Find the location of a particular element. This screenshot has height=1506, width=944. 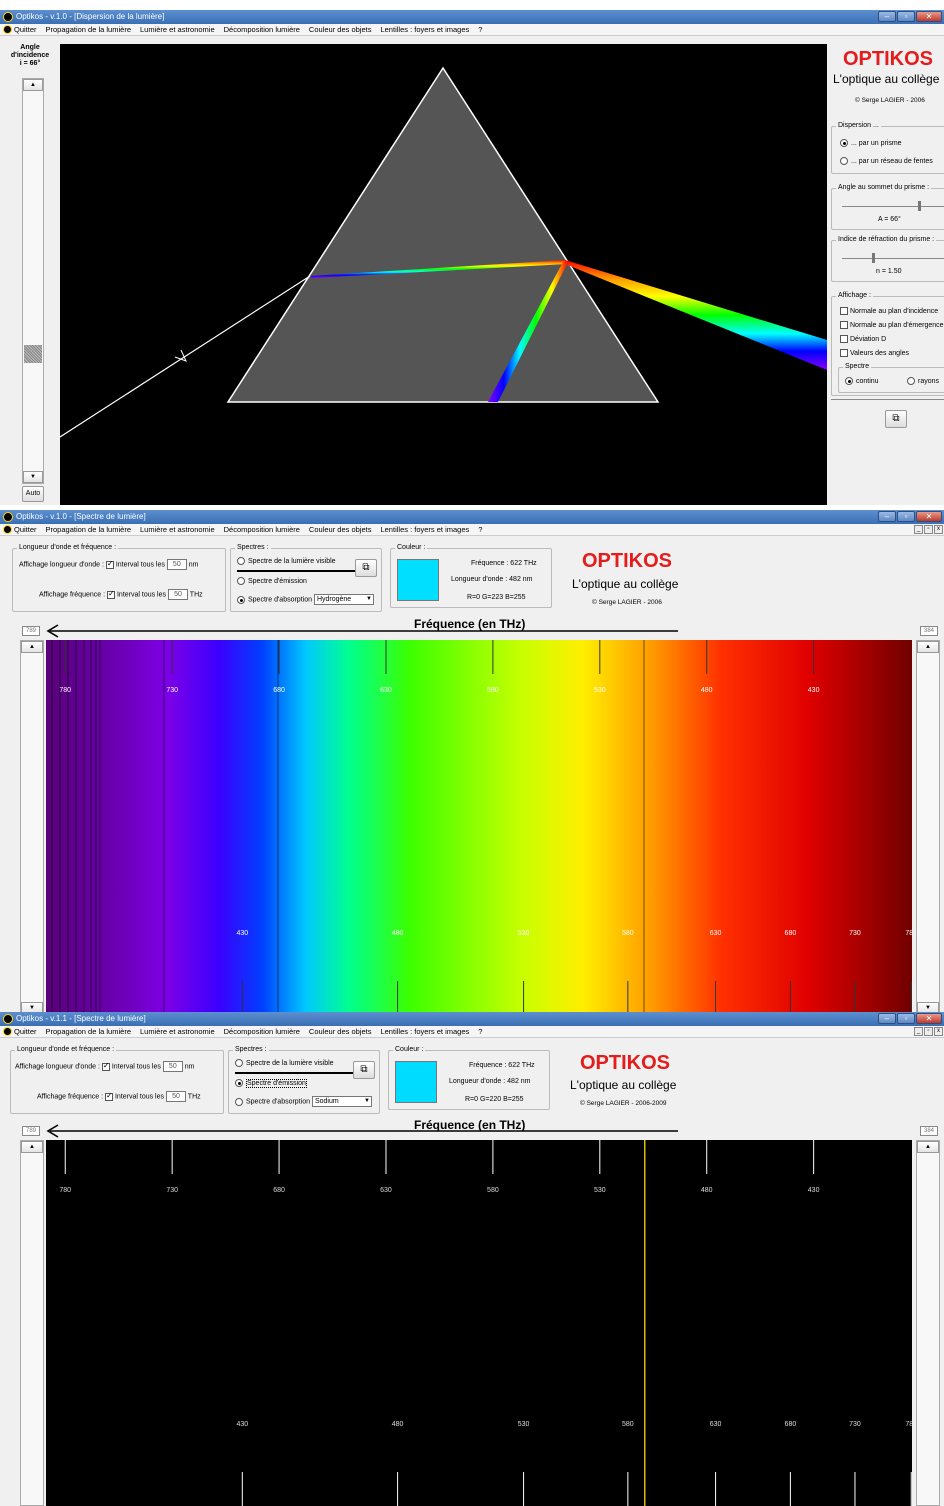

wavelength-tick-label: 430 is located at coordinates (242, 933).